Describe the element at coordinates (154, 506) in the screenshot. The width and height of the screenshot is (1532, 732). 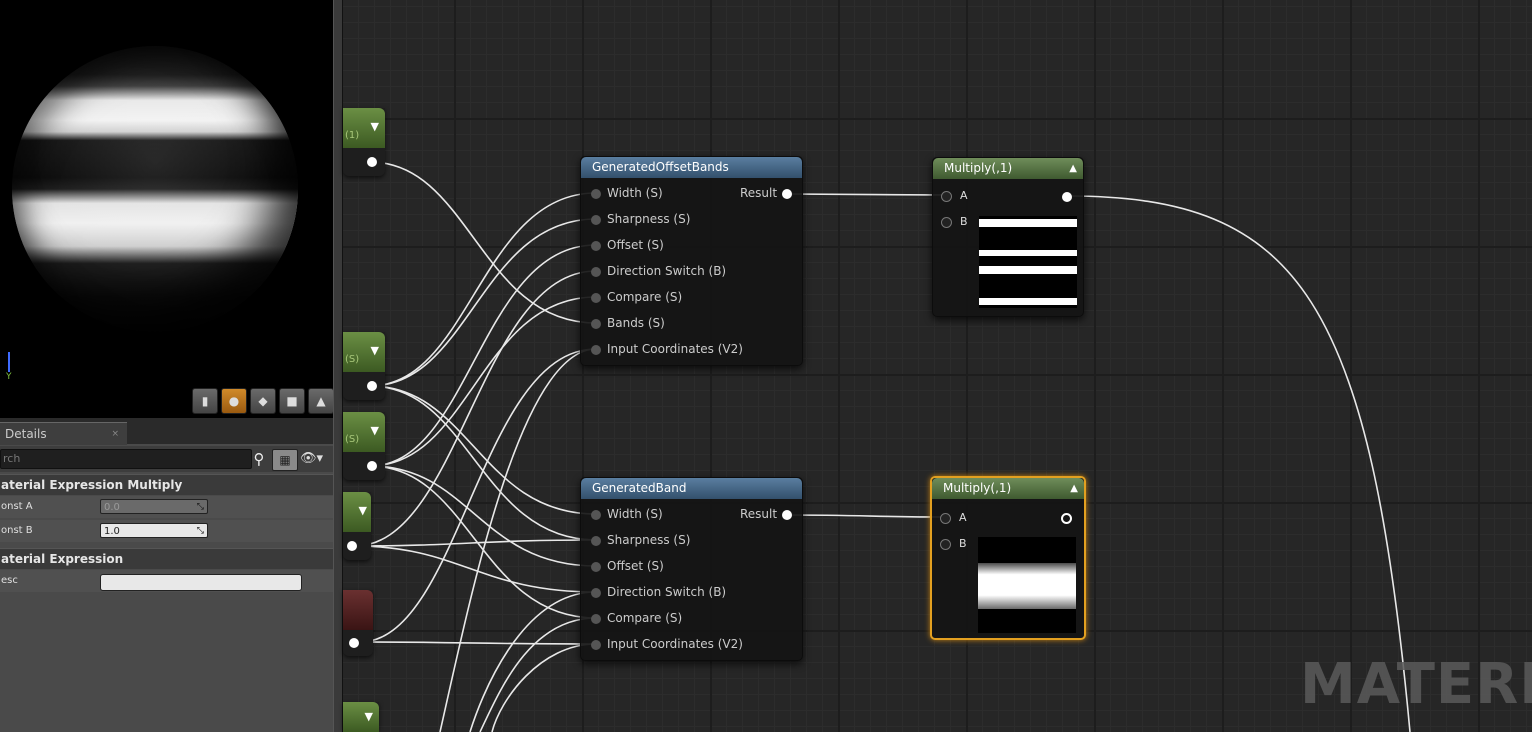
I see `const-a-field: 0.0 ⤡` at that location.